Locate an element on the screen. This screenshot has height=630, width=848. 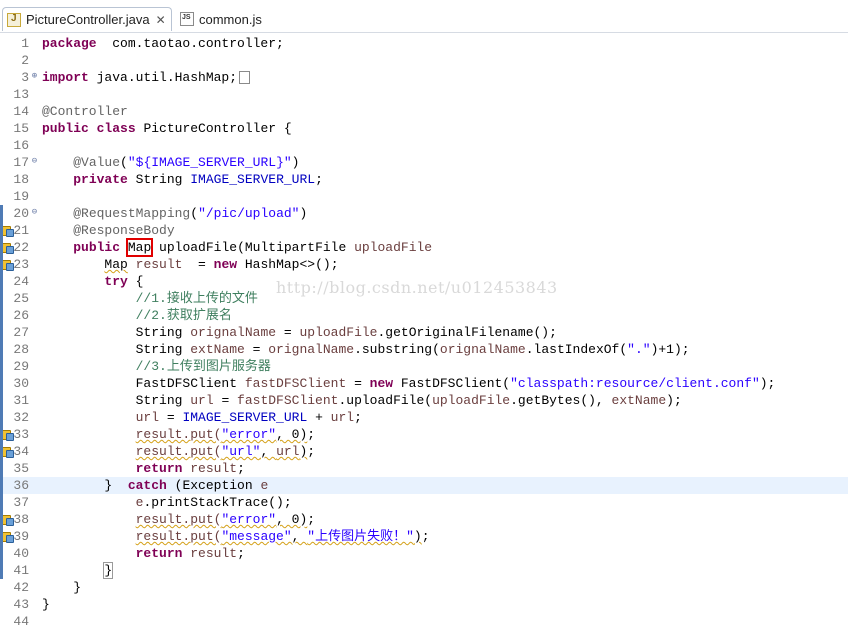
code-line: 40 return result; is located at coordinates (424, 553).